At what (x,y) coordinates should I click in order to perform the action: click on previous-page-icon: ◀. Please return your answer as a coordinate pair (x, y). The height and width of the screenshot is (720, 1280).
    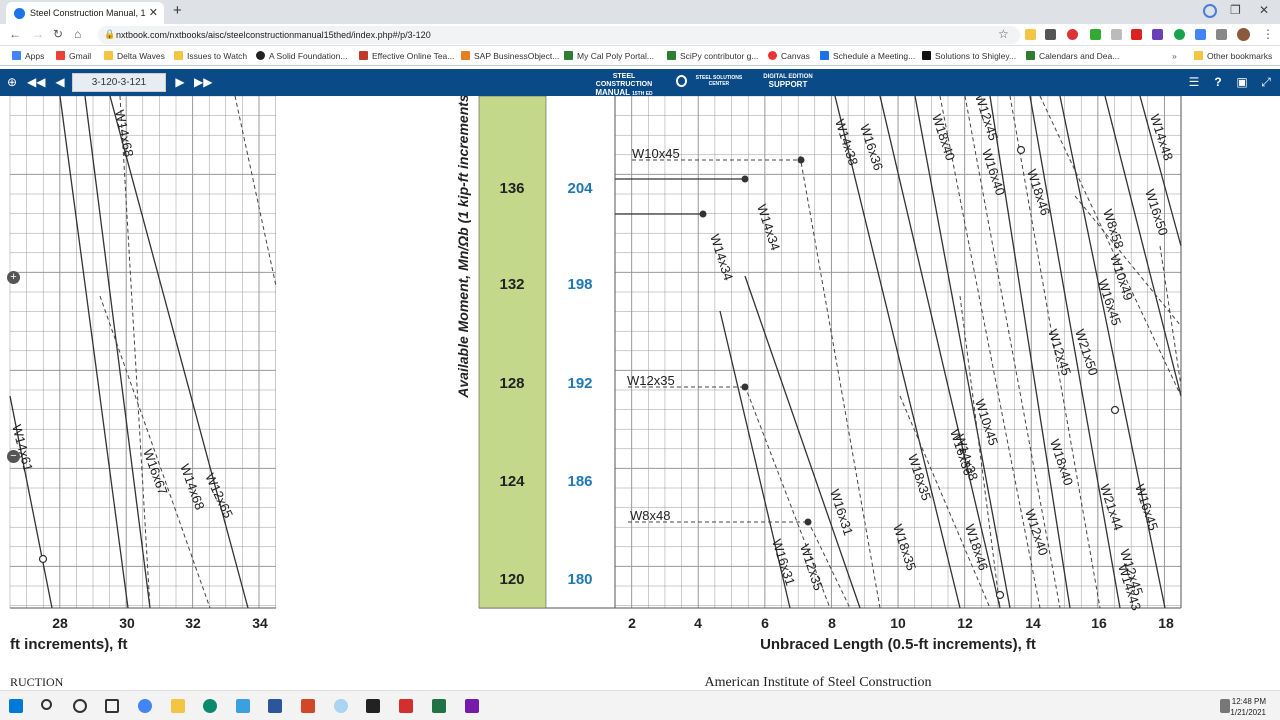
    Looking at the image, I should click on (60, 82).